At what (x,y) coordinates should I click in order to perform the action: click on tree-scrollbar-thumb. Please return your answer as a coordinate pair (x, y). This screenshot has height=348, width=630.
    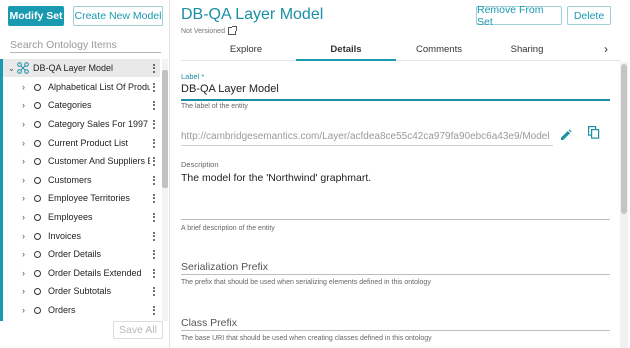
    Looking at the image, I should click on (165, 129).